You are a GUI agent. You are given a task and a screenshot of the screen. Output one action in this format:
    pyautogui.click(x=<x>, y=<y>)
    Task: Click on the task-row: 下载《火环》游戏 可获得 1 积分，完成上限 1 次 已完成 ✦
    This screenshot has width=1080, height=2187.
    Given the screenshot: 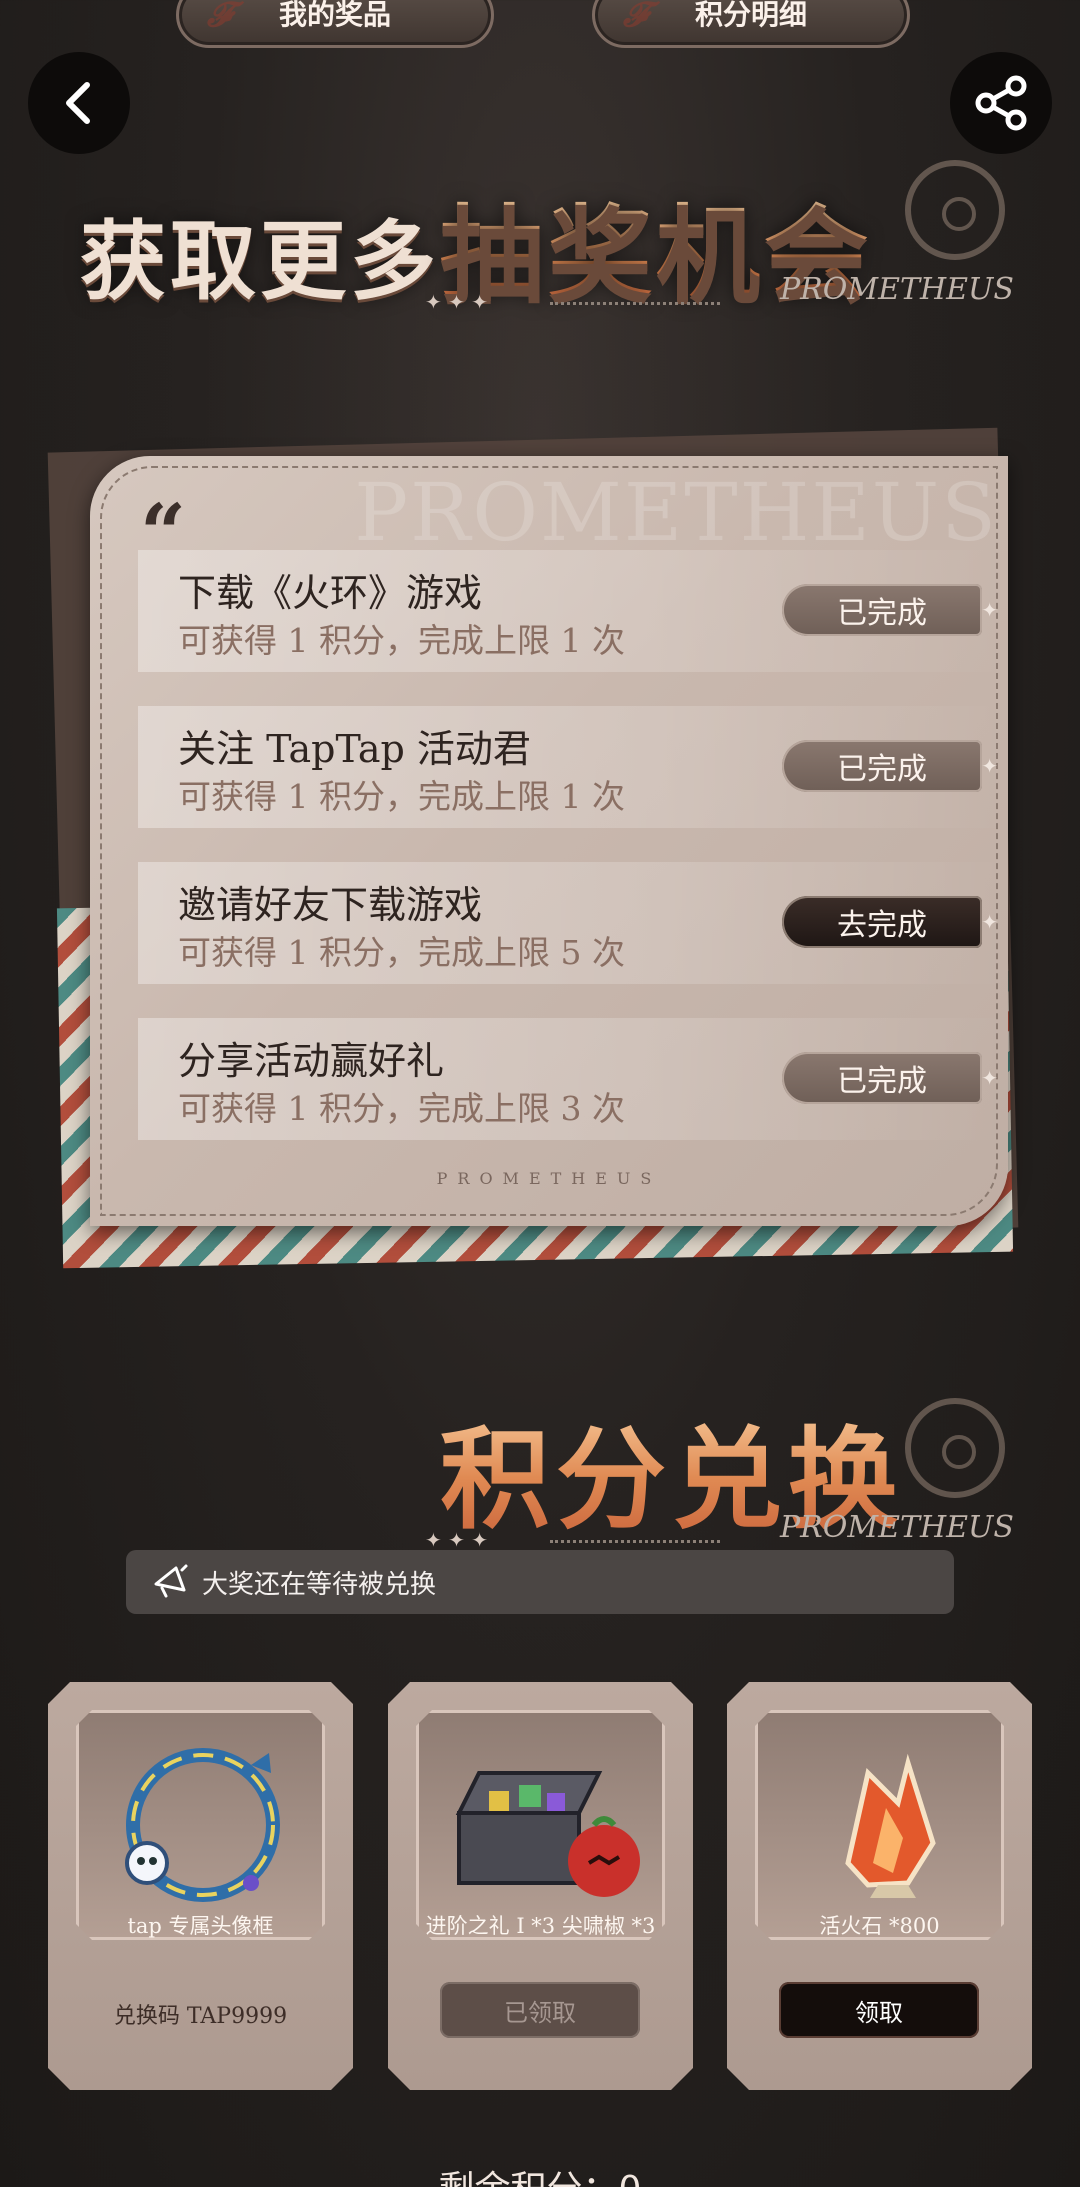 What is the action you would take?
    pyautogui.click(x=573, y=611)
    